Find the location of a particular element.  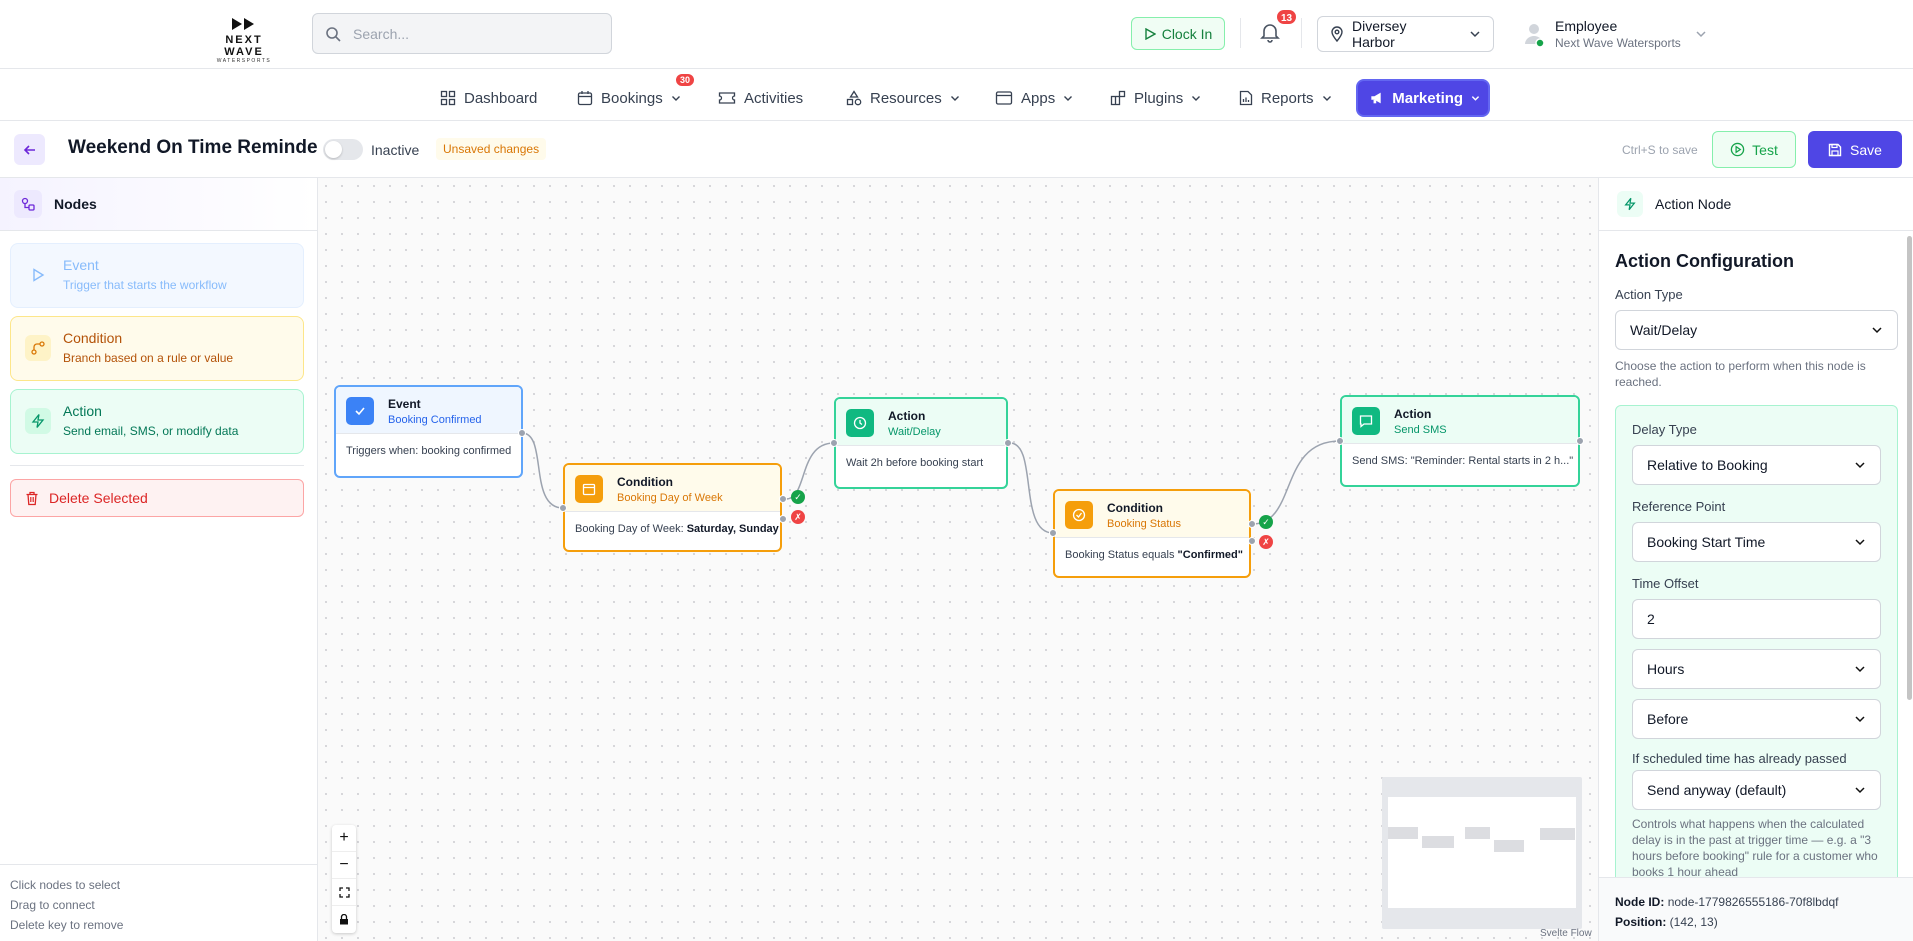

node-body: Triggers when: booking confirmed is located at coordinates (428, 450).